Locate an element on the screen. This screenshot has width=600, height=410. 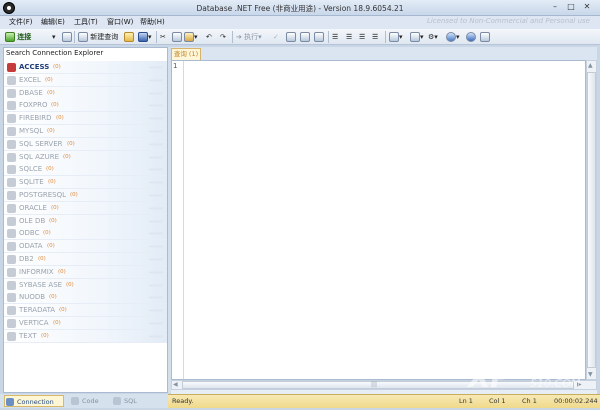
connection-name: MYSQL is located at coordinates (31, 131).